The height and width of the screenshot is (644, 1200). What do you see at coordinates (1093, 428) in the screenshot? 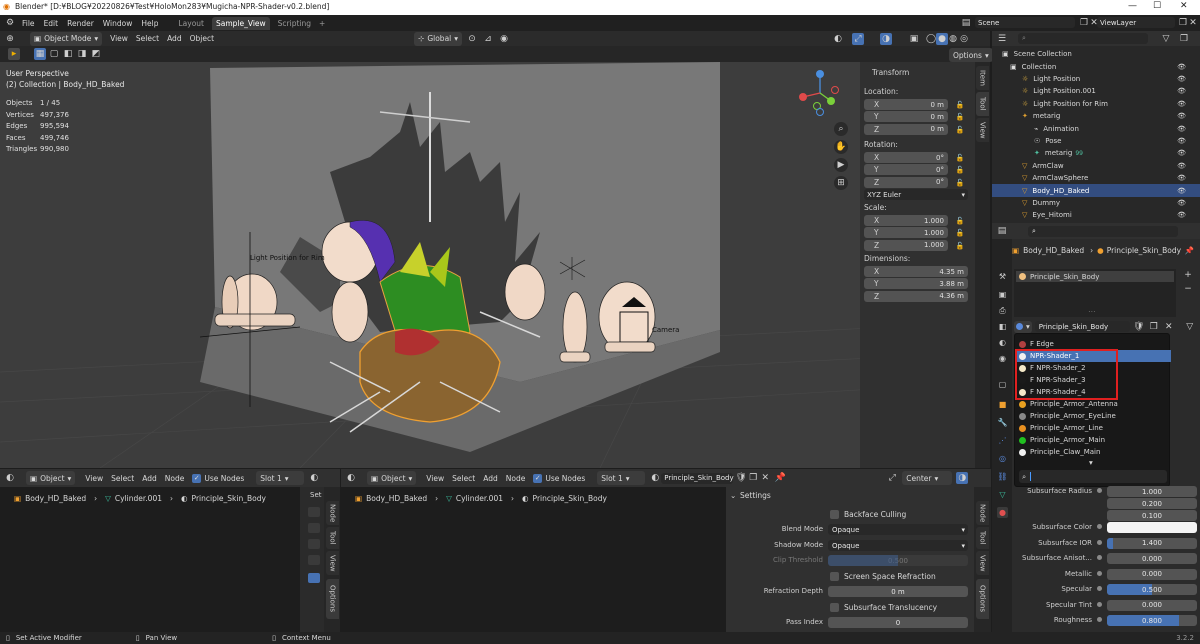
I see `material-list-item: Principle_Armor_Line` at bounding box center [1093, 428].